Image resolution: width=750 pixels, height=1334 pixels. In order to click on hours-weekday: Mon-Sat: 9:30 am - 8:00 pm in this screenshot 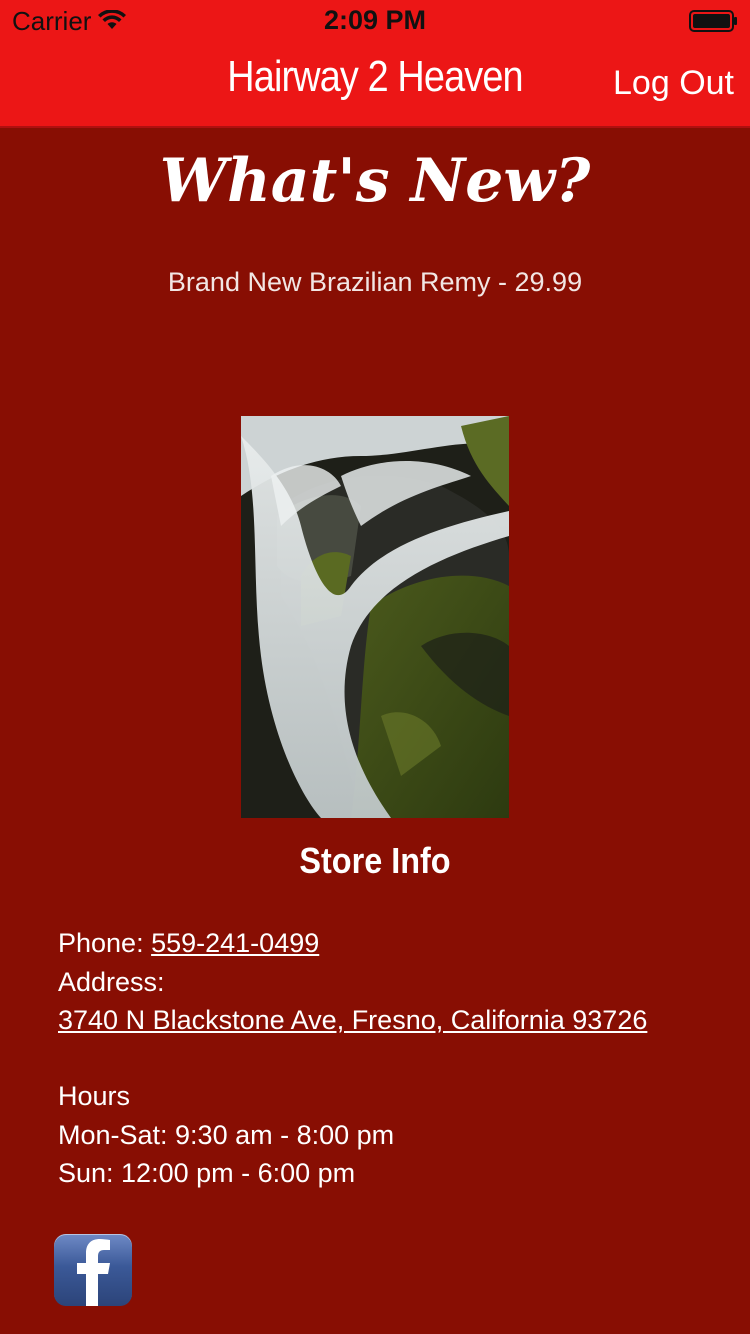, I will do `click(226, 1135)`.